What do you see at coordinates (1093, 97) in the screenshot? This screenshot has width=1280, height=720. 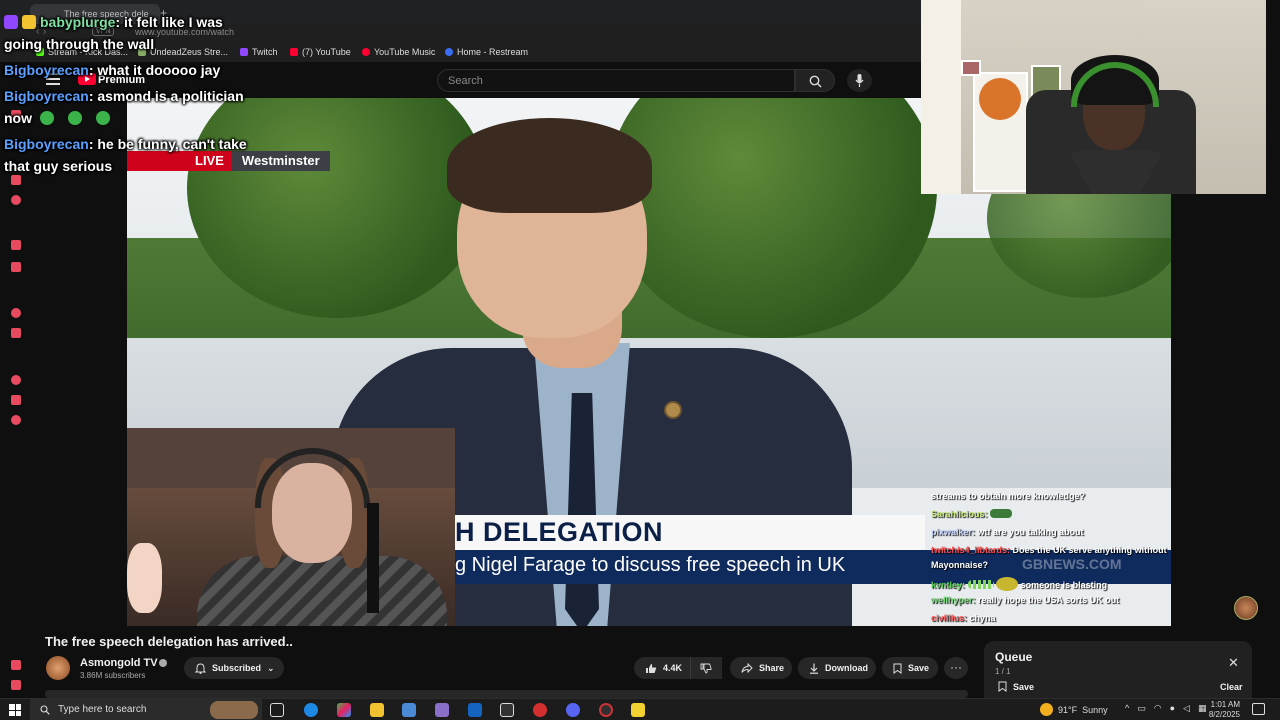 I see `streamer-webcam` at bounding box center [1093, 97].